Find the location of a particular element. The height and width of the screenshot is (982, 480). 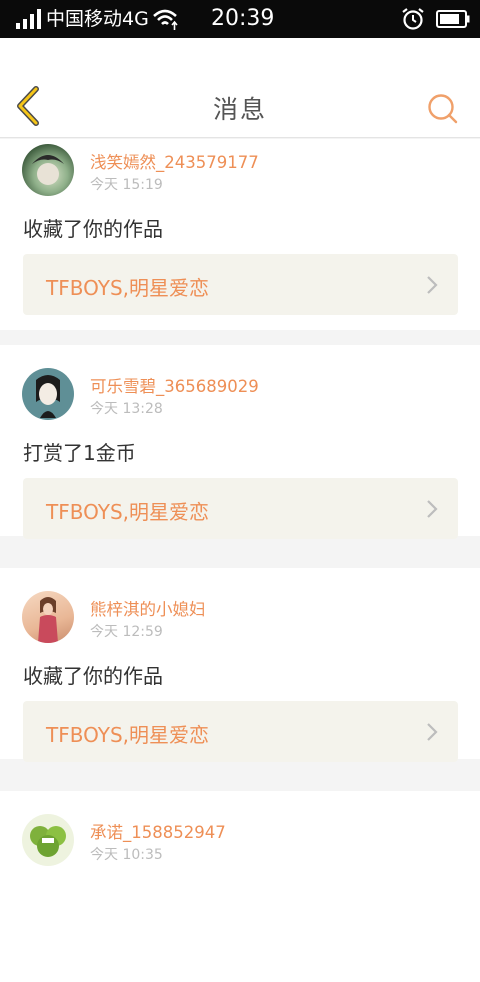

message-time: 今天 12:59 is located at coordinates (126, 632).